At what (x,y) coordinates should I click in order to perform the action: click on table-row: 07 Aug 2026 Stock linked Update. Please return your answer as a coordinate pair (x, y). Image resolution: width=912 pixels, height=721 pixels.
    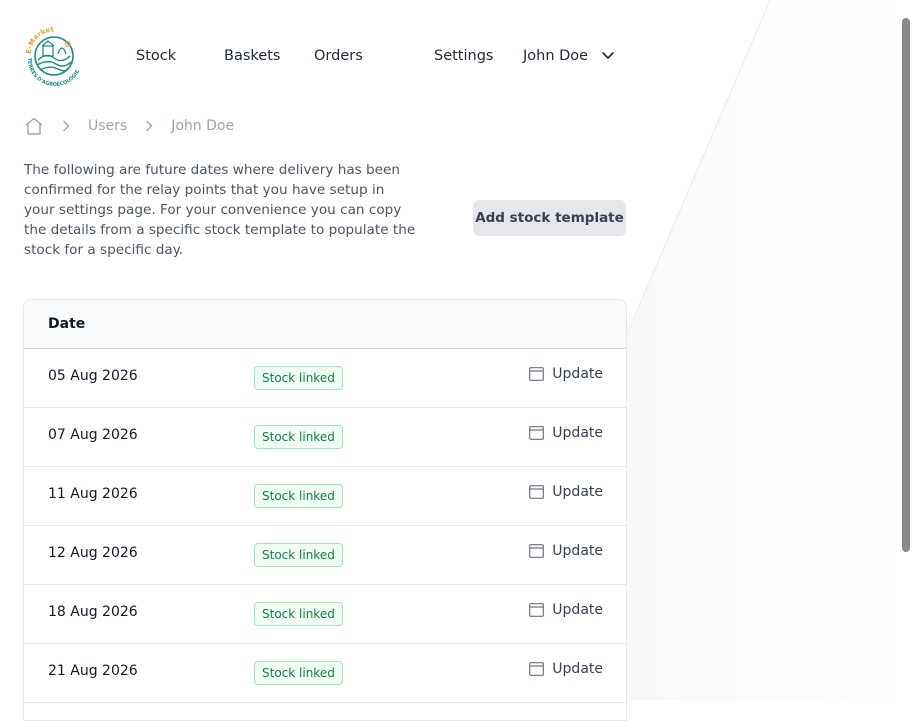
    Looking at the image, I should click on (325, 437).